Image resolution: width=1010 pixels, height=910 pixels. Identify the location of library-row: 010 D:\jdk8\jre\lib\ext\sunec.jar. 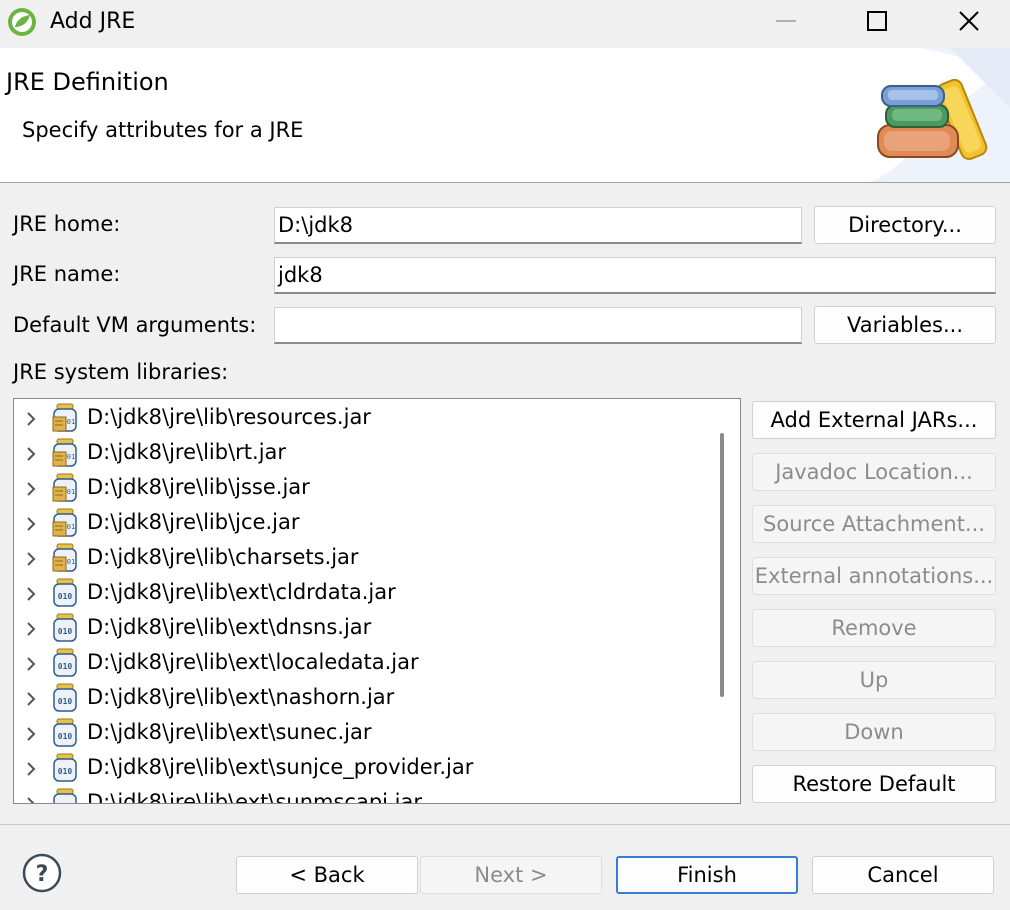
(364, 733).